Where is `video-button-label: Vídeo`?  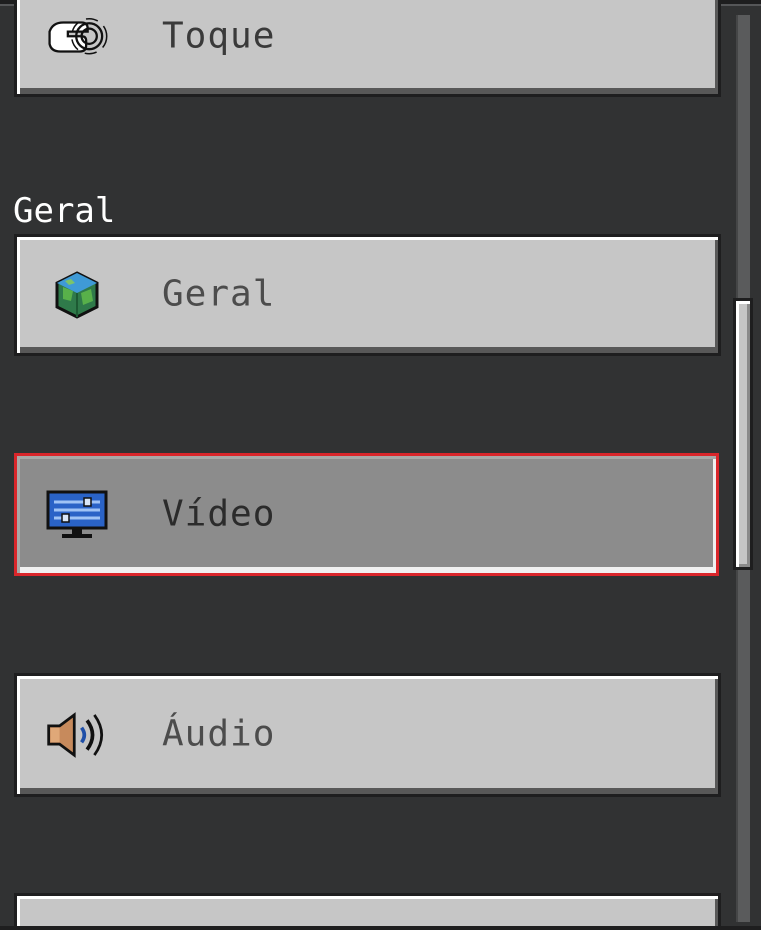
video-button-label: Vídeo is located at coordinates (219, 514).